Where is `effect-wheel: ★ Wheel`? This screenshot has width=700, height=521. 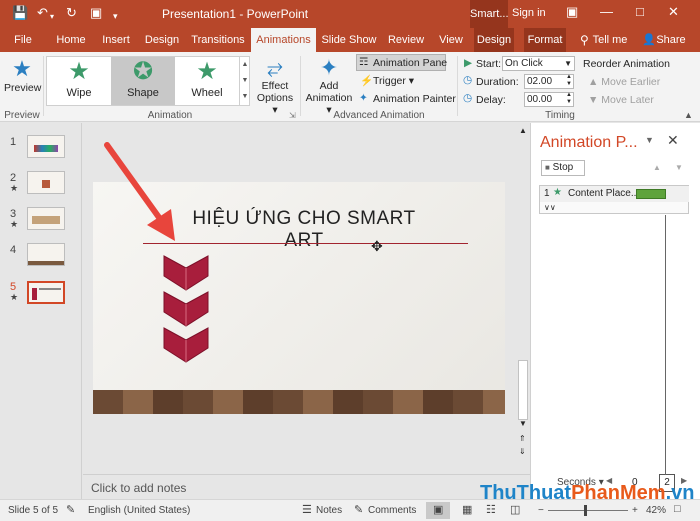 effect-wheel: ★ Wheel is located at coordinates (207, 81).